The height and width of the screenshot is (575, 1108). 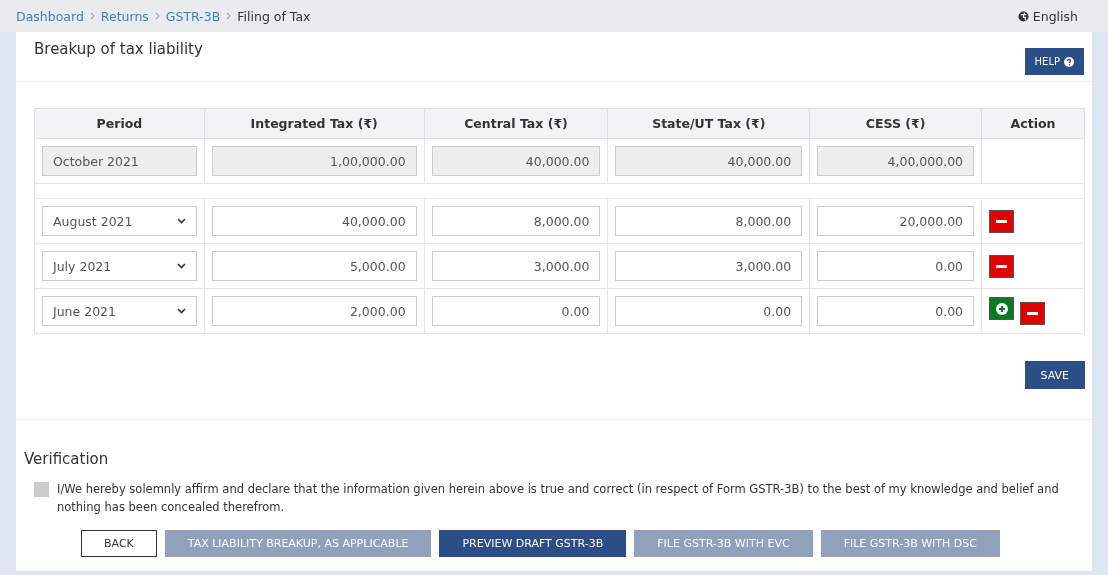 What do you see at coordinates (896, 161) in the screenshot?
I see `amount-field: 4,00,000.00` at bounding box center [896, 161].